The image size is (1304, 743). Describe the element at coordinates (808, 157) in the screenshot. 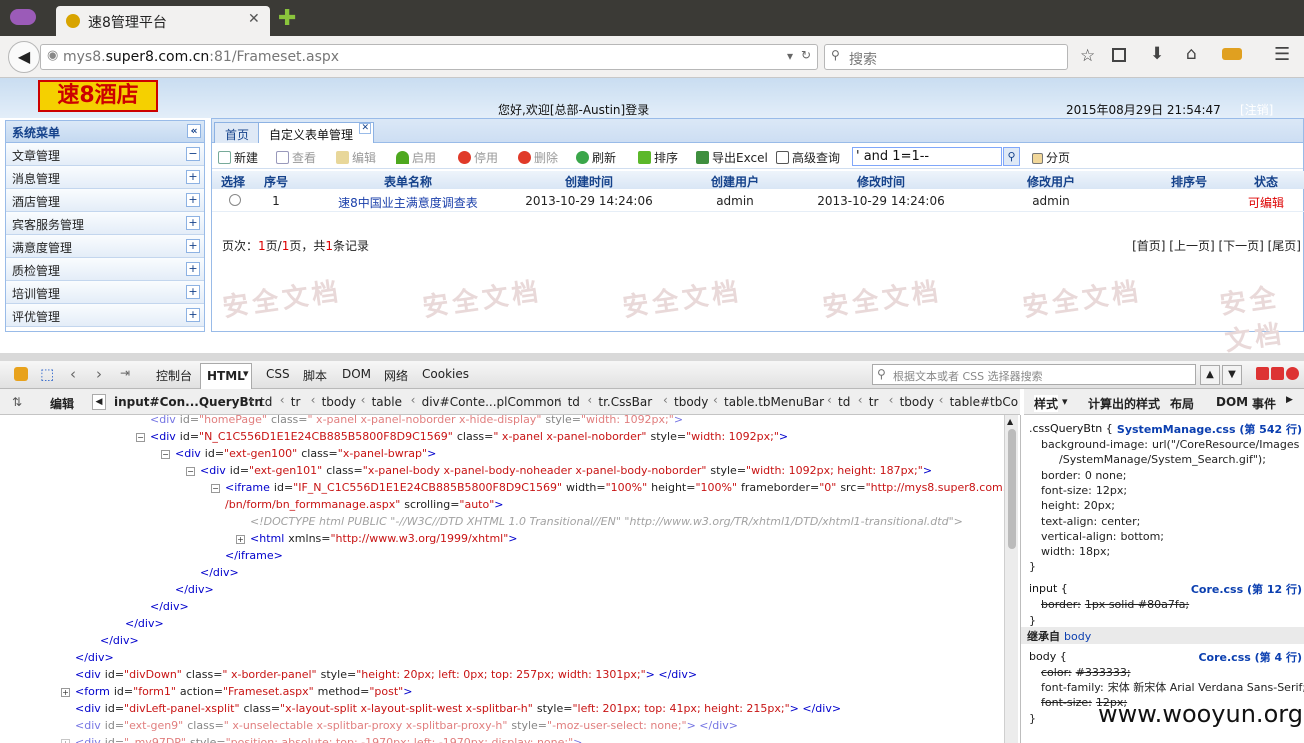

I see `advanced-query-button: 高级查询` at that location.